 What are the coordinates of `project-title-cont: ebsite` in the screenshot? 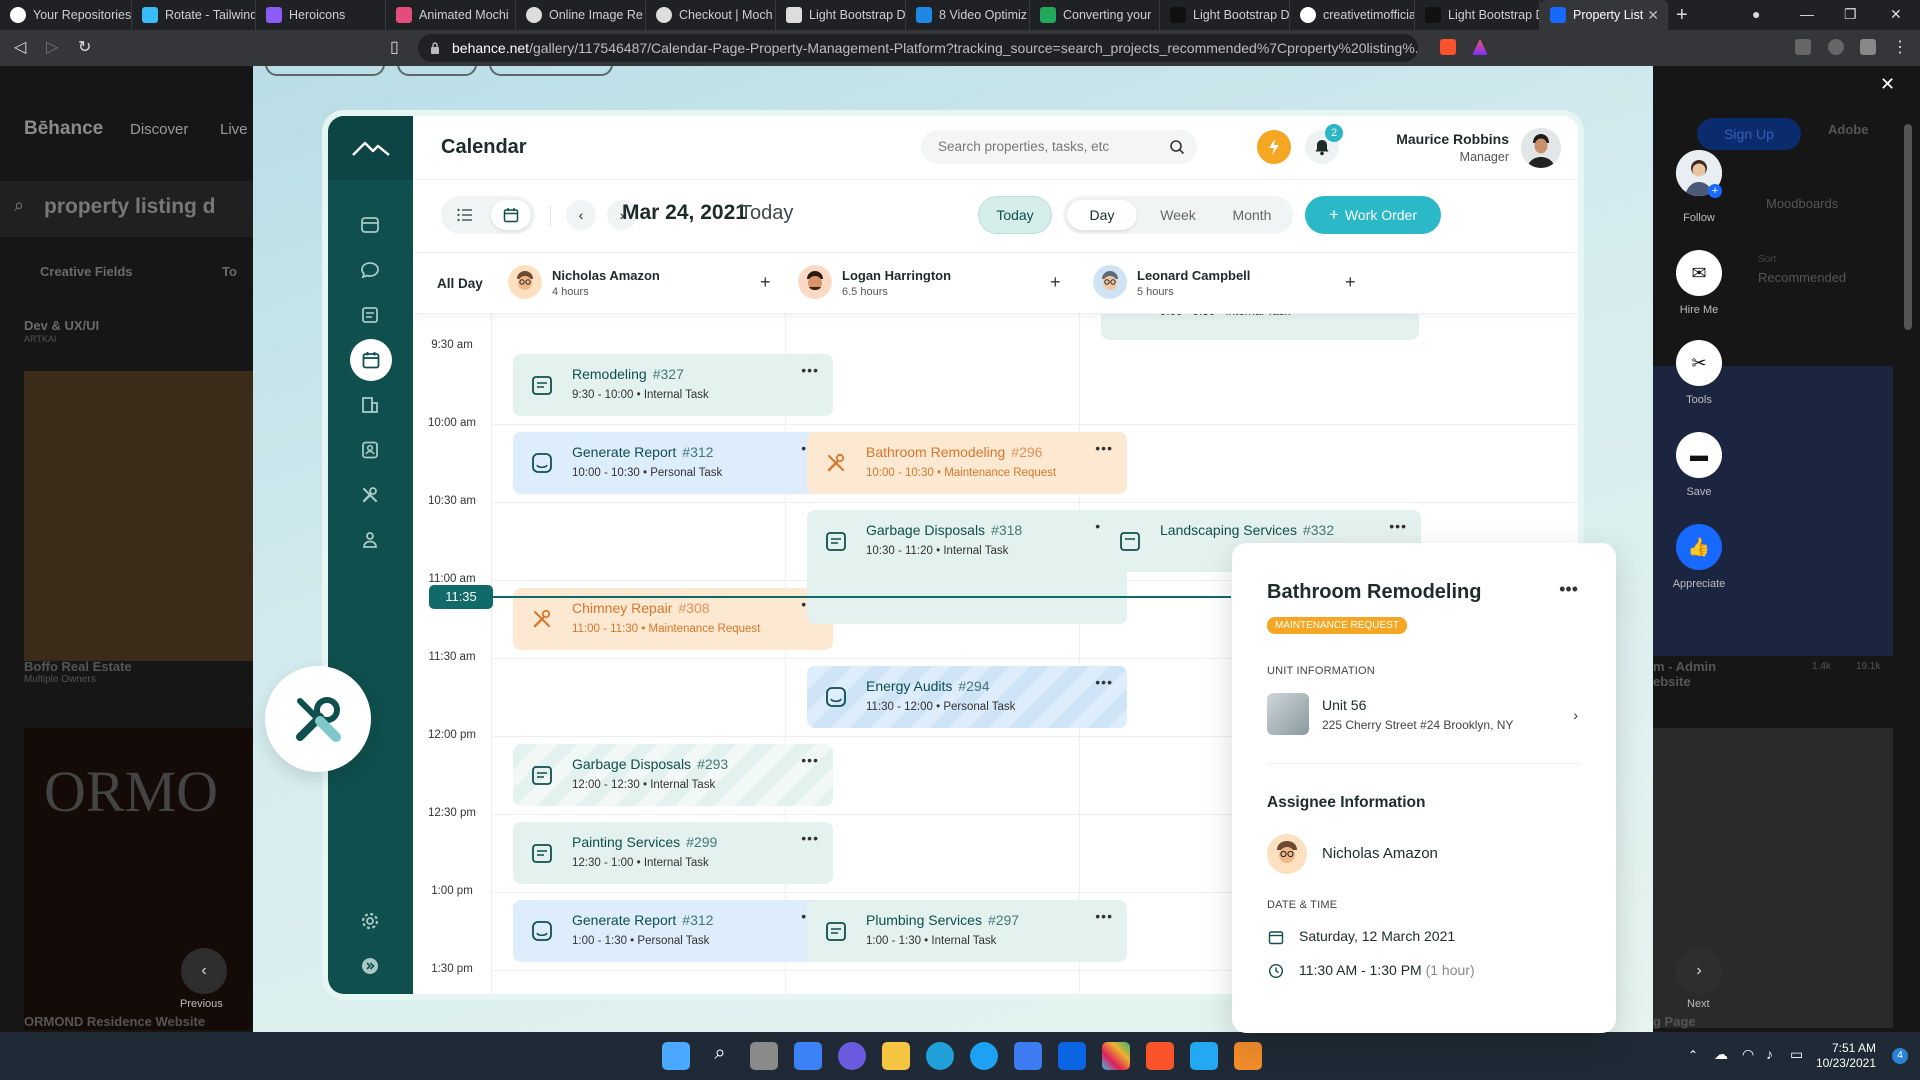 It's located at (1672, 681).